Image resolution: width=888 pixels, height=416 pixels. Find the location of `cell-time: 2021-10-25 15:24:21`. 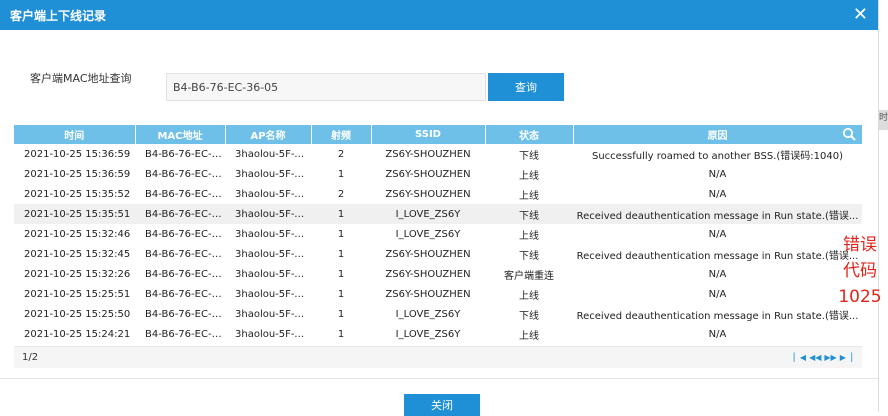

cell-time: 2021-10-25 15:24:21 is located at coordinates (77, 334).